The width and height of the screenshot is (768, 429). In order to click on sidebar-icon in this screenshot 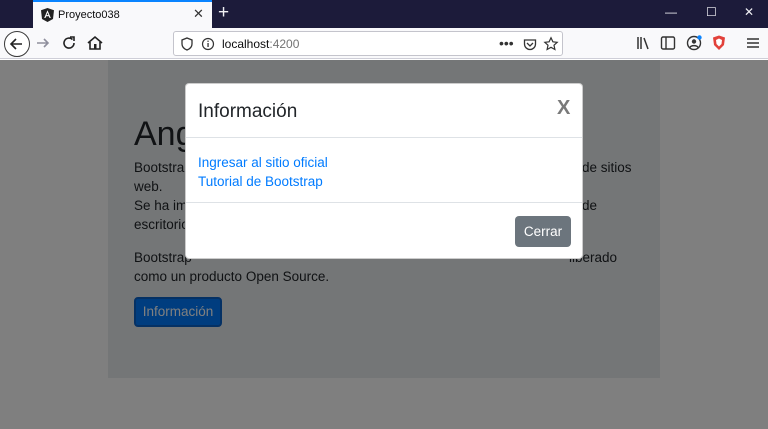, I will do `click(668, 43)`.